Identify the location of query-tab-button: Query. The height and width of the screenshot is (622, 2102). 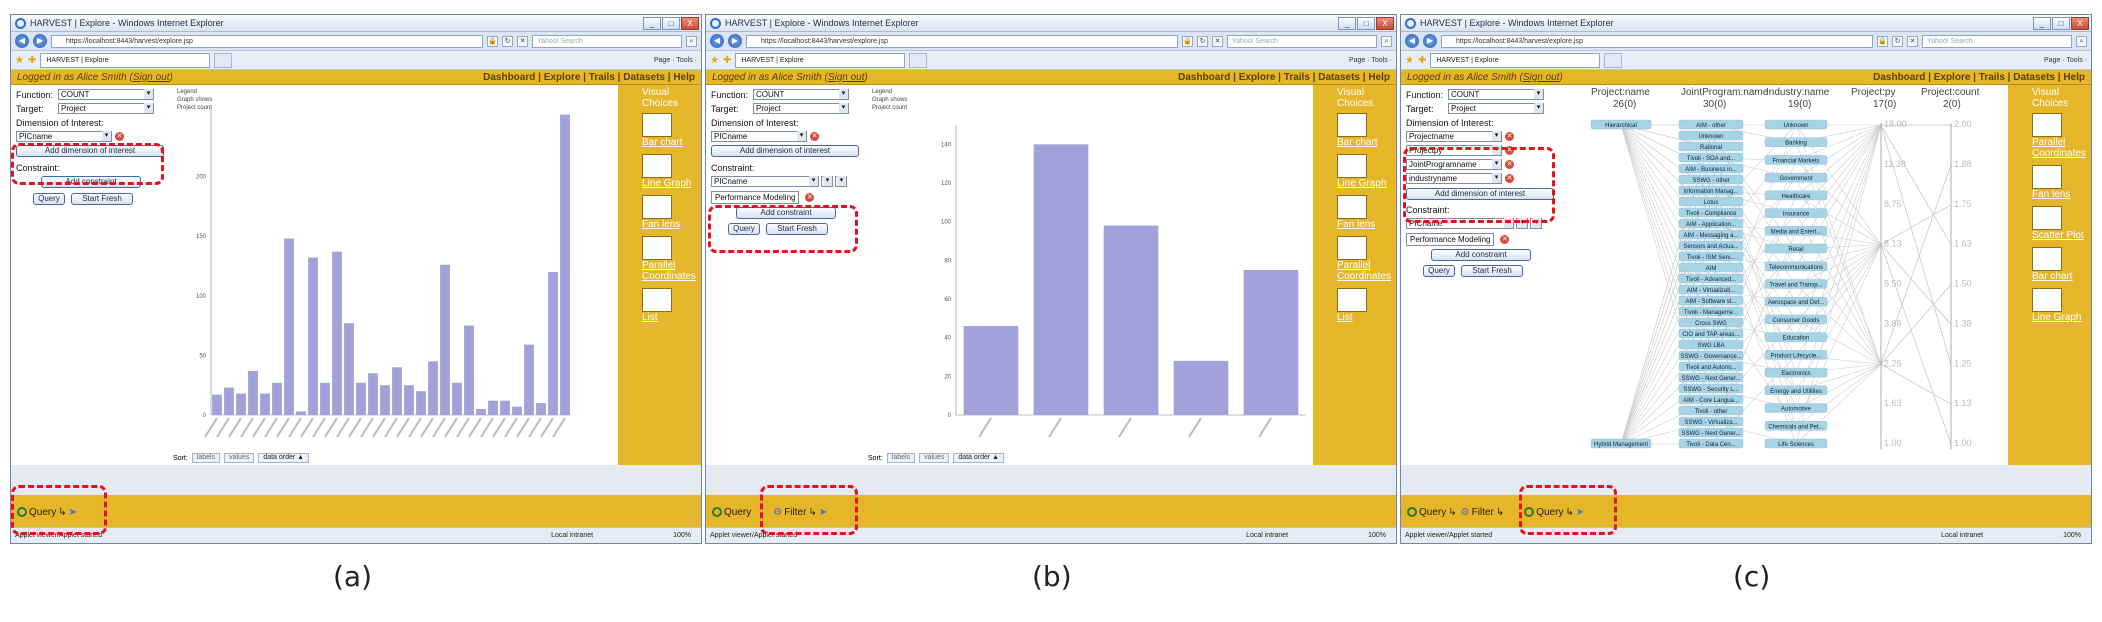
(731, 512).